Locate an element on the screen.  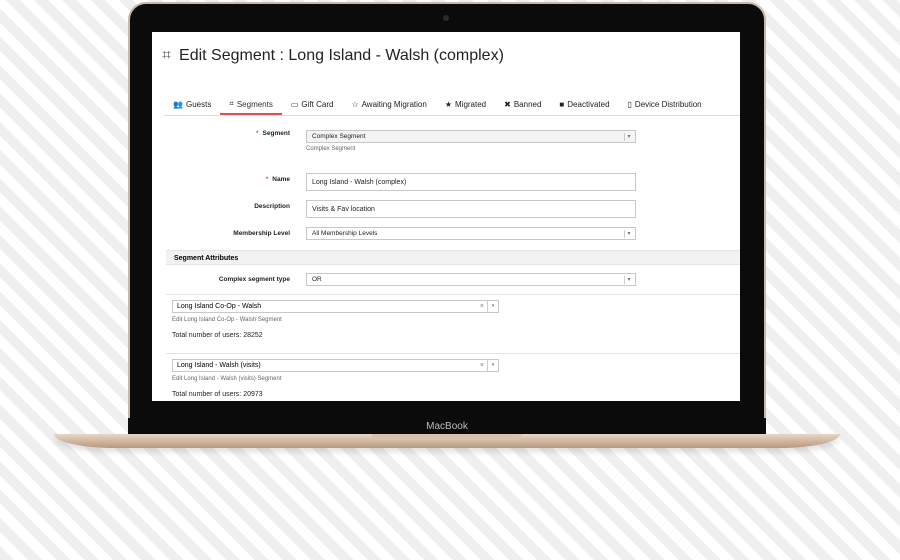
segment-label: * Segment is located at coordinates (273, 133).